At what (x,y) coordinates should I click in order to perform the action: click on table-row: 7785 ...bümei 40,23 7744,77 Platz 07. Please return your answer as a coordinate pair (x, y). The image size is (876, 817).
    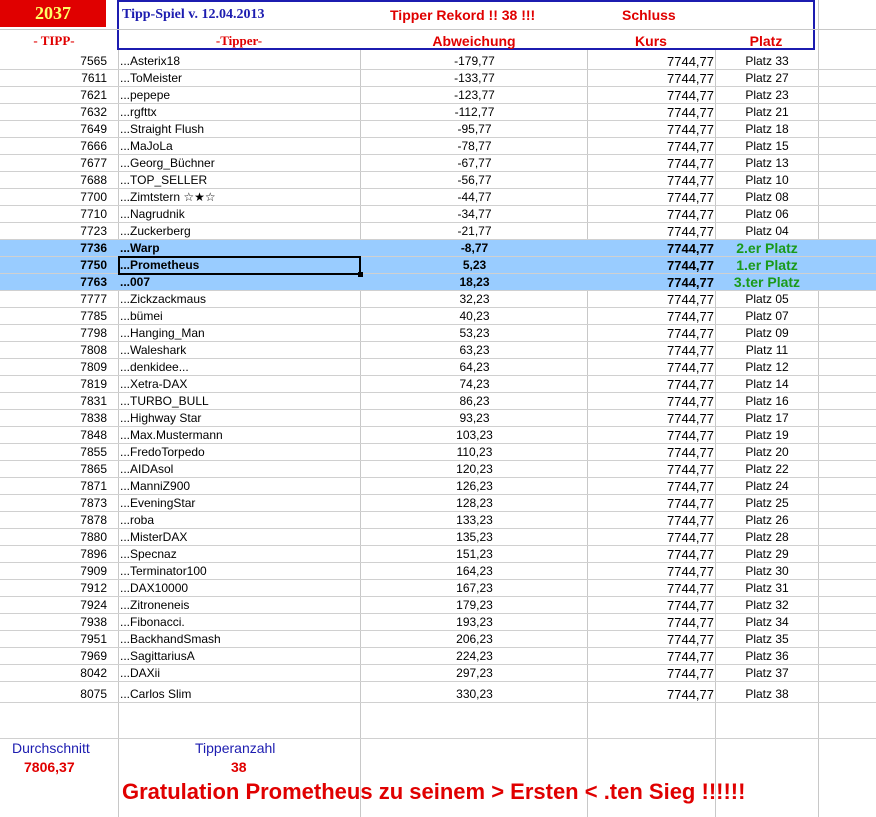
    Looking at the image, I should click on (438, 316).